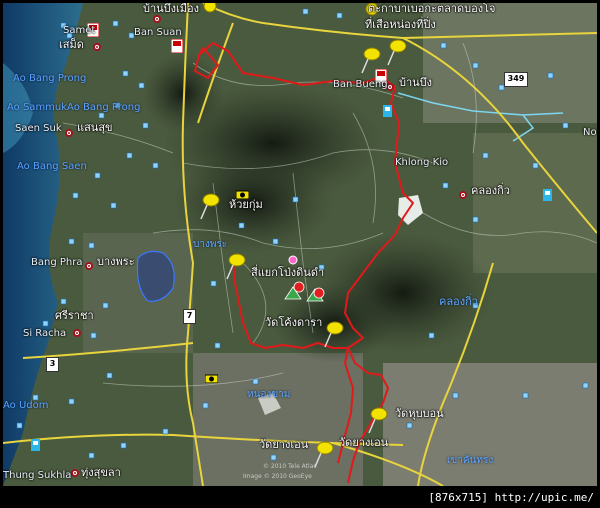  What do you see at coordinates (79, 30) in the screenshot?
I see `label-samet-en: Samet` at bounding box center [79, 30].